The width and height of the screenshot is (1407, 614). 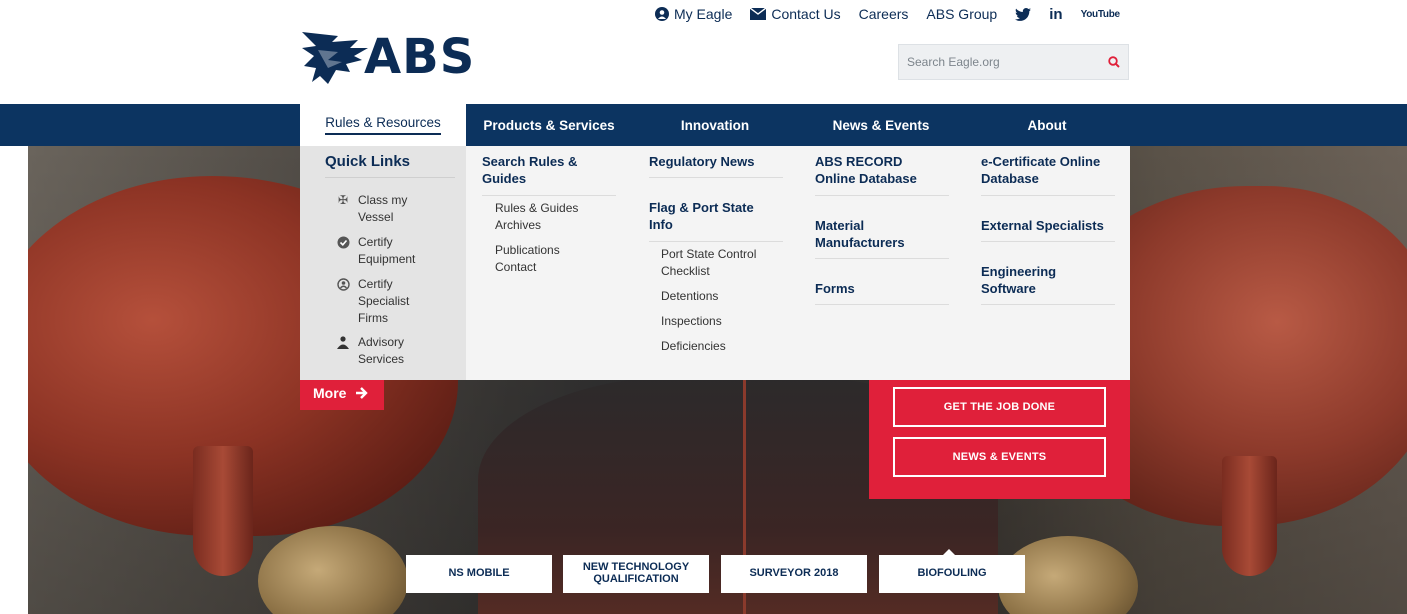 What do you see at coordinates (1007, 62) in the screenshot?
I see `search-input` at bounding box center [1007, 62].